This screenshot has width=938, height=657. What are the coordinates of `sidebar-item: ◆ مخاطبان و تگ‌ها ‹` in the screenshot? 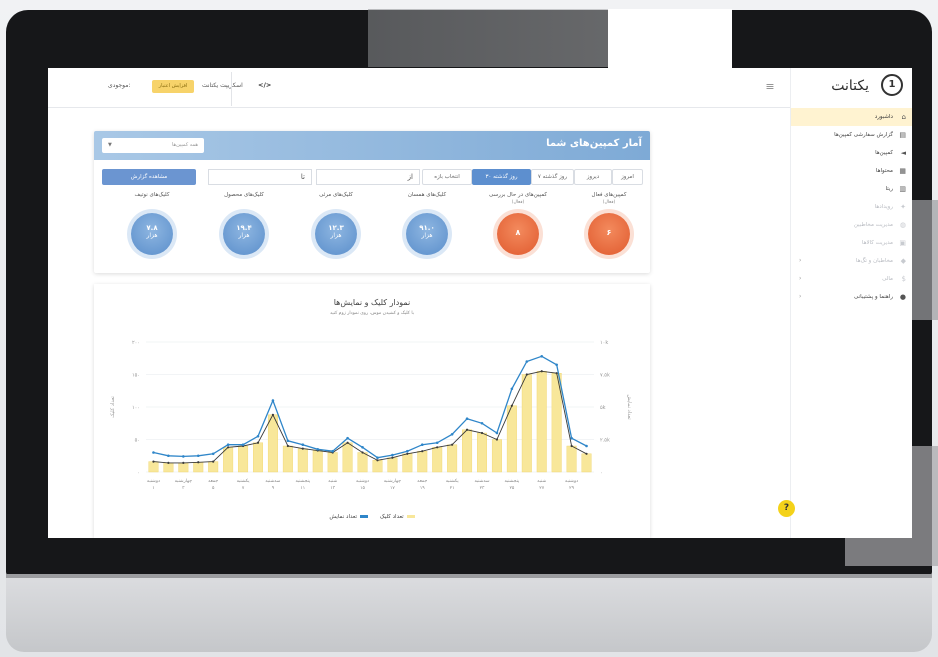 It's located at (851, 261).